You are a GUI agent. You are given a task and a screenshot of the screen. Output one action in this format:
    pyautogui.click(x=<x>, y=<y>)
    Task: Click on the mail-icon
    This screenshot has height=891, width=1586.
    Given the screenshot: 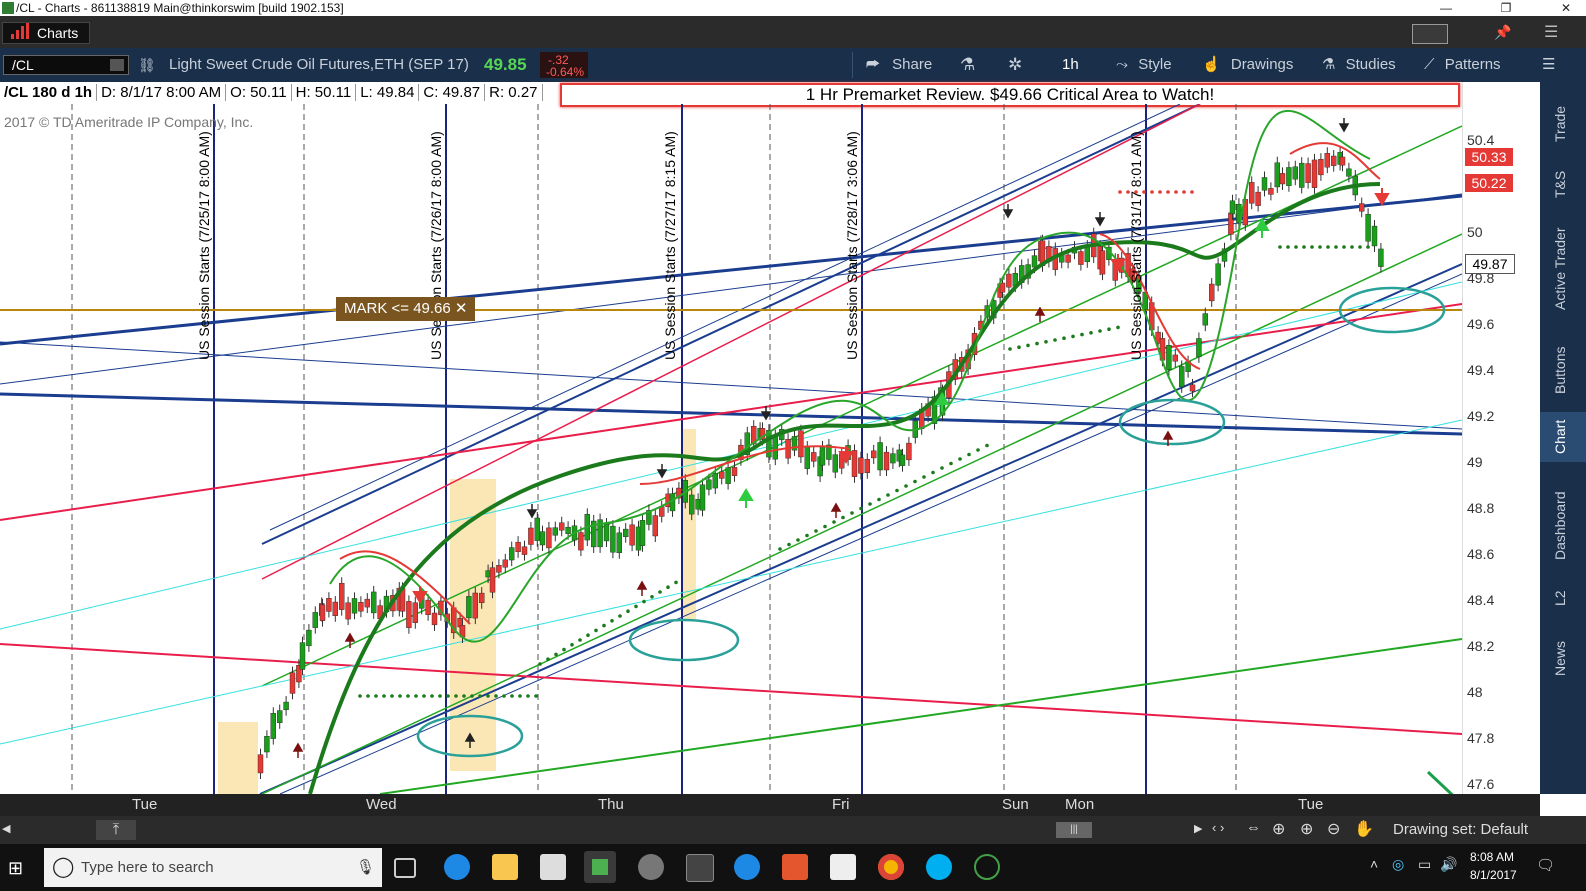 What is the action you would take?
    pyautogui.click(x=843, y=867)
    